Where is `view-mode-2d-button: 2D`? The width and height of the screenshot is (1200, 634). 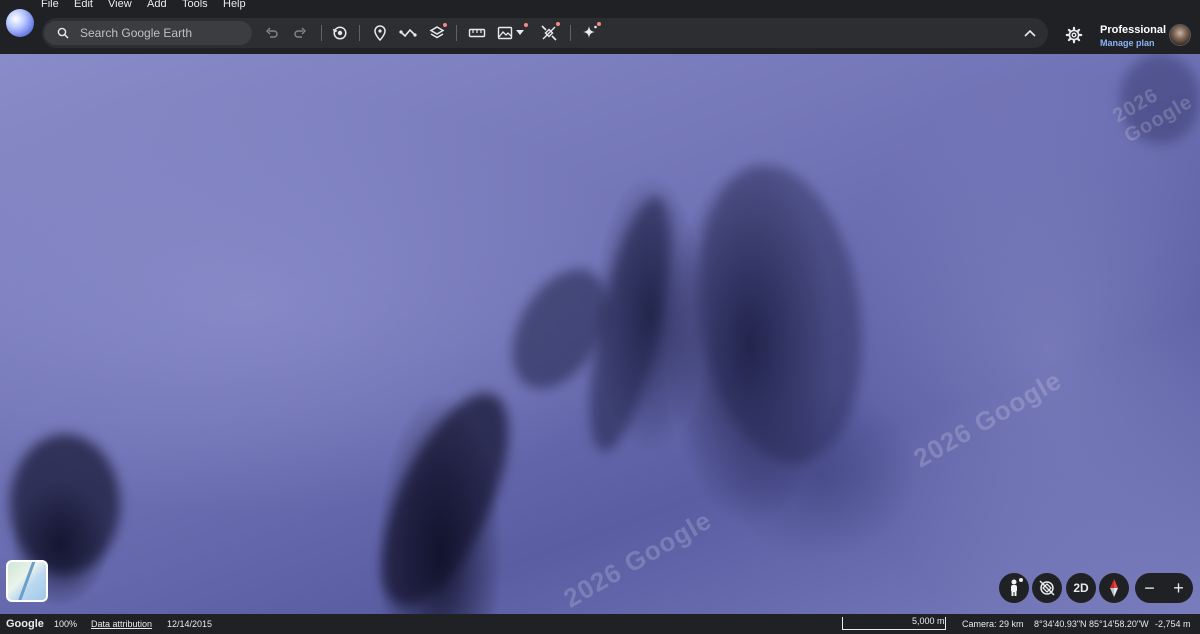
view-mode-2d-button: 2D is located at coordinates (1081, 588).